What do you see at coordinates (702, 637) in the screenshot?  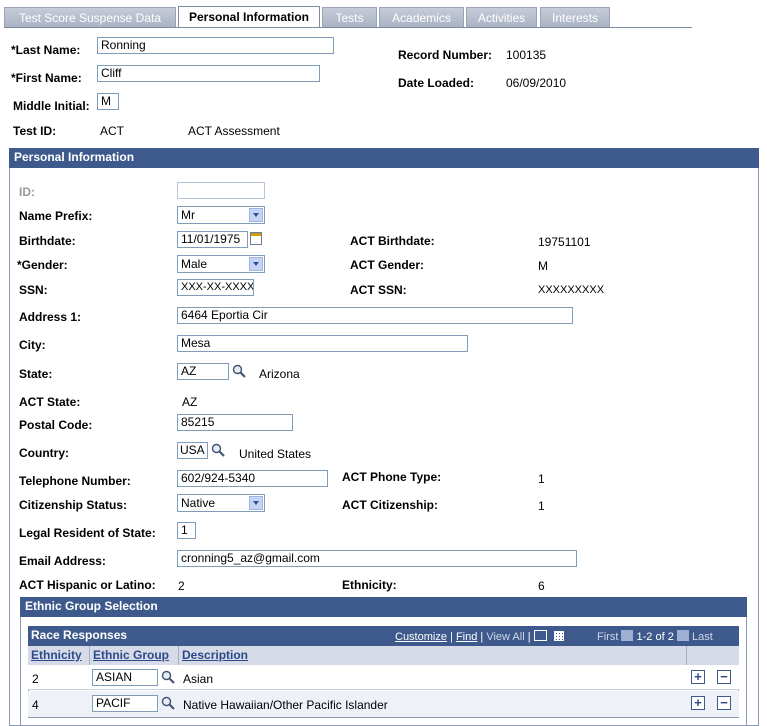 I see `last-link: Last` at bounding box center [702, 637].